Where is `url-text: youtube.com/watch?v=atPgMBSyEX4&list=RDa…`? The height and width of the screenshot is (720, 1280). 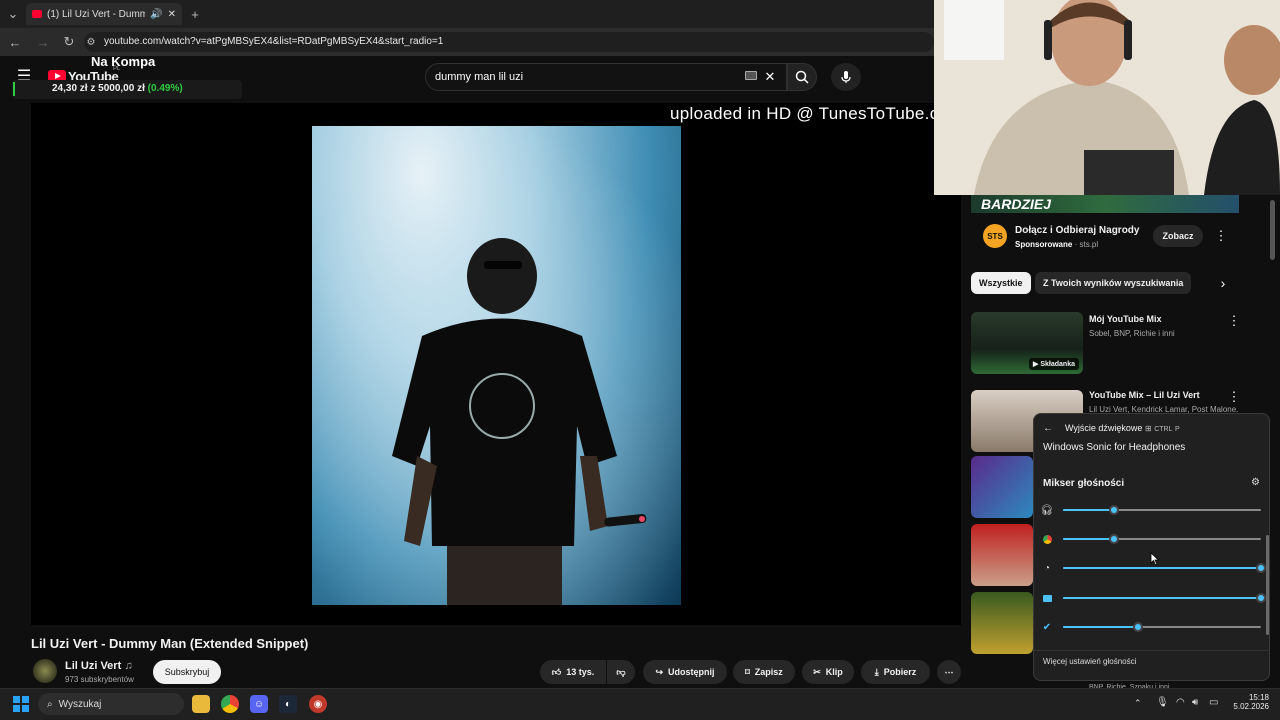
url-text: youtube.com/watch?v=atPgMBSyEX4&list=RDa… is located at coordinates (274, 41).